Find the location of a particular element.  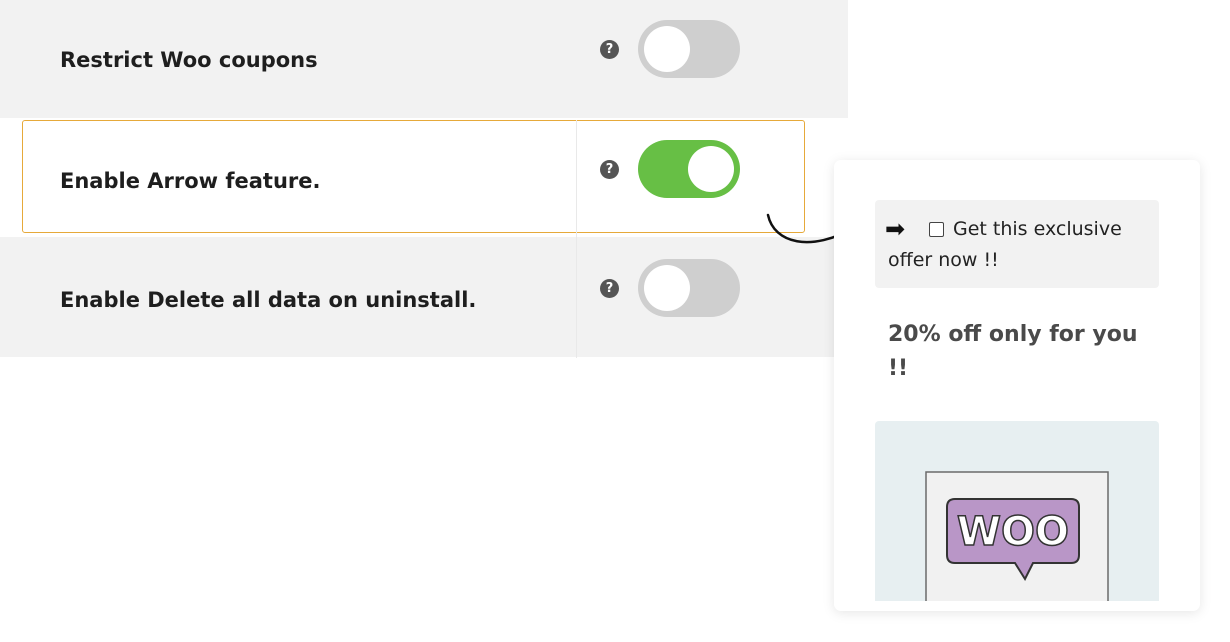

promo-text: 20% off only for you !! is located at coordinates (1013, 351).